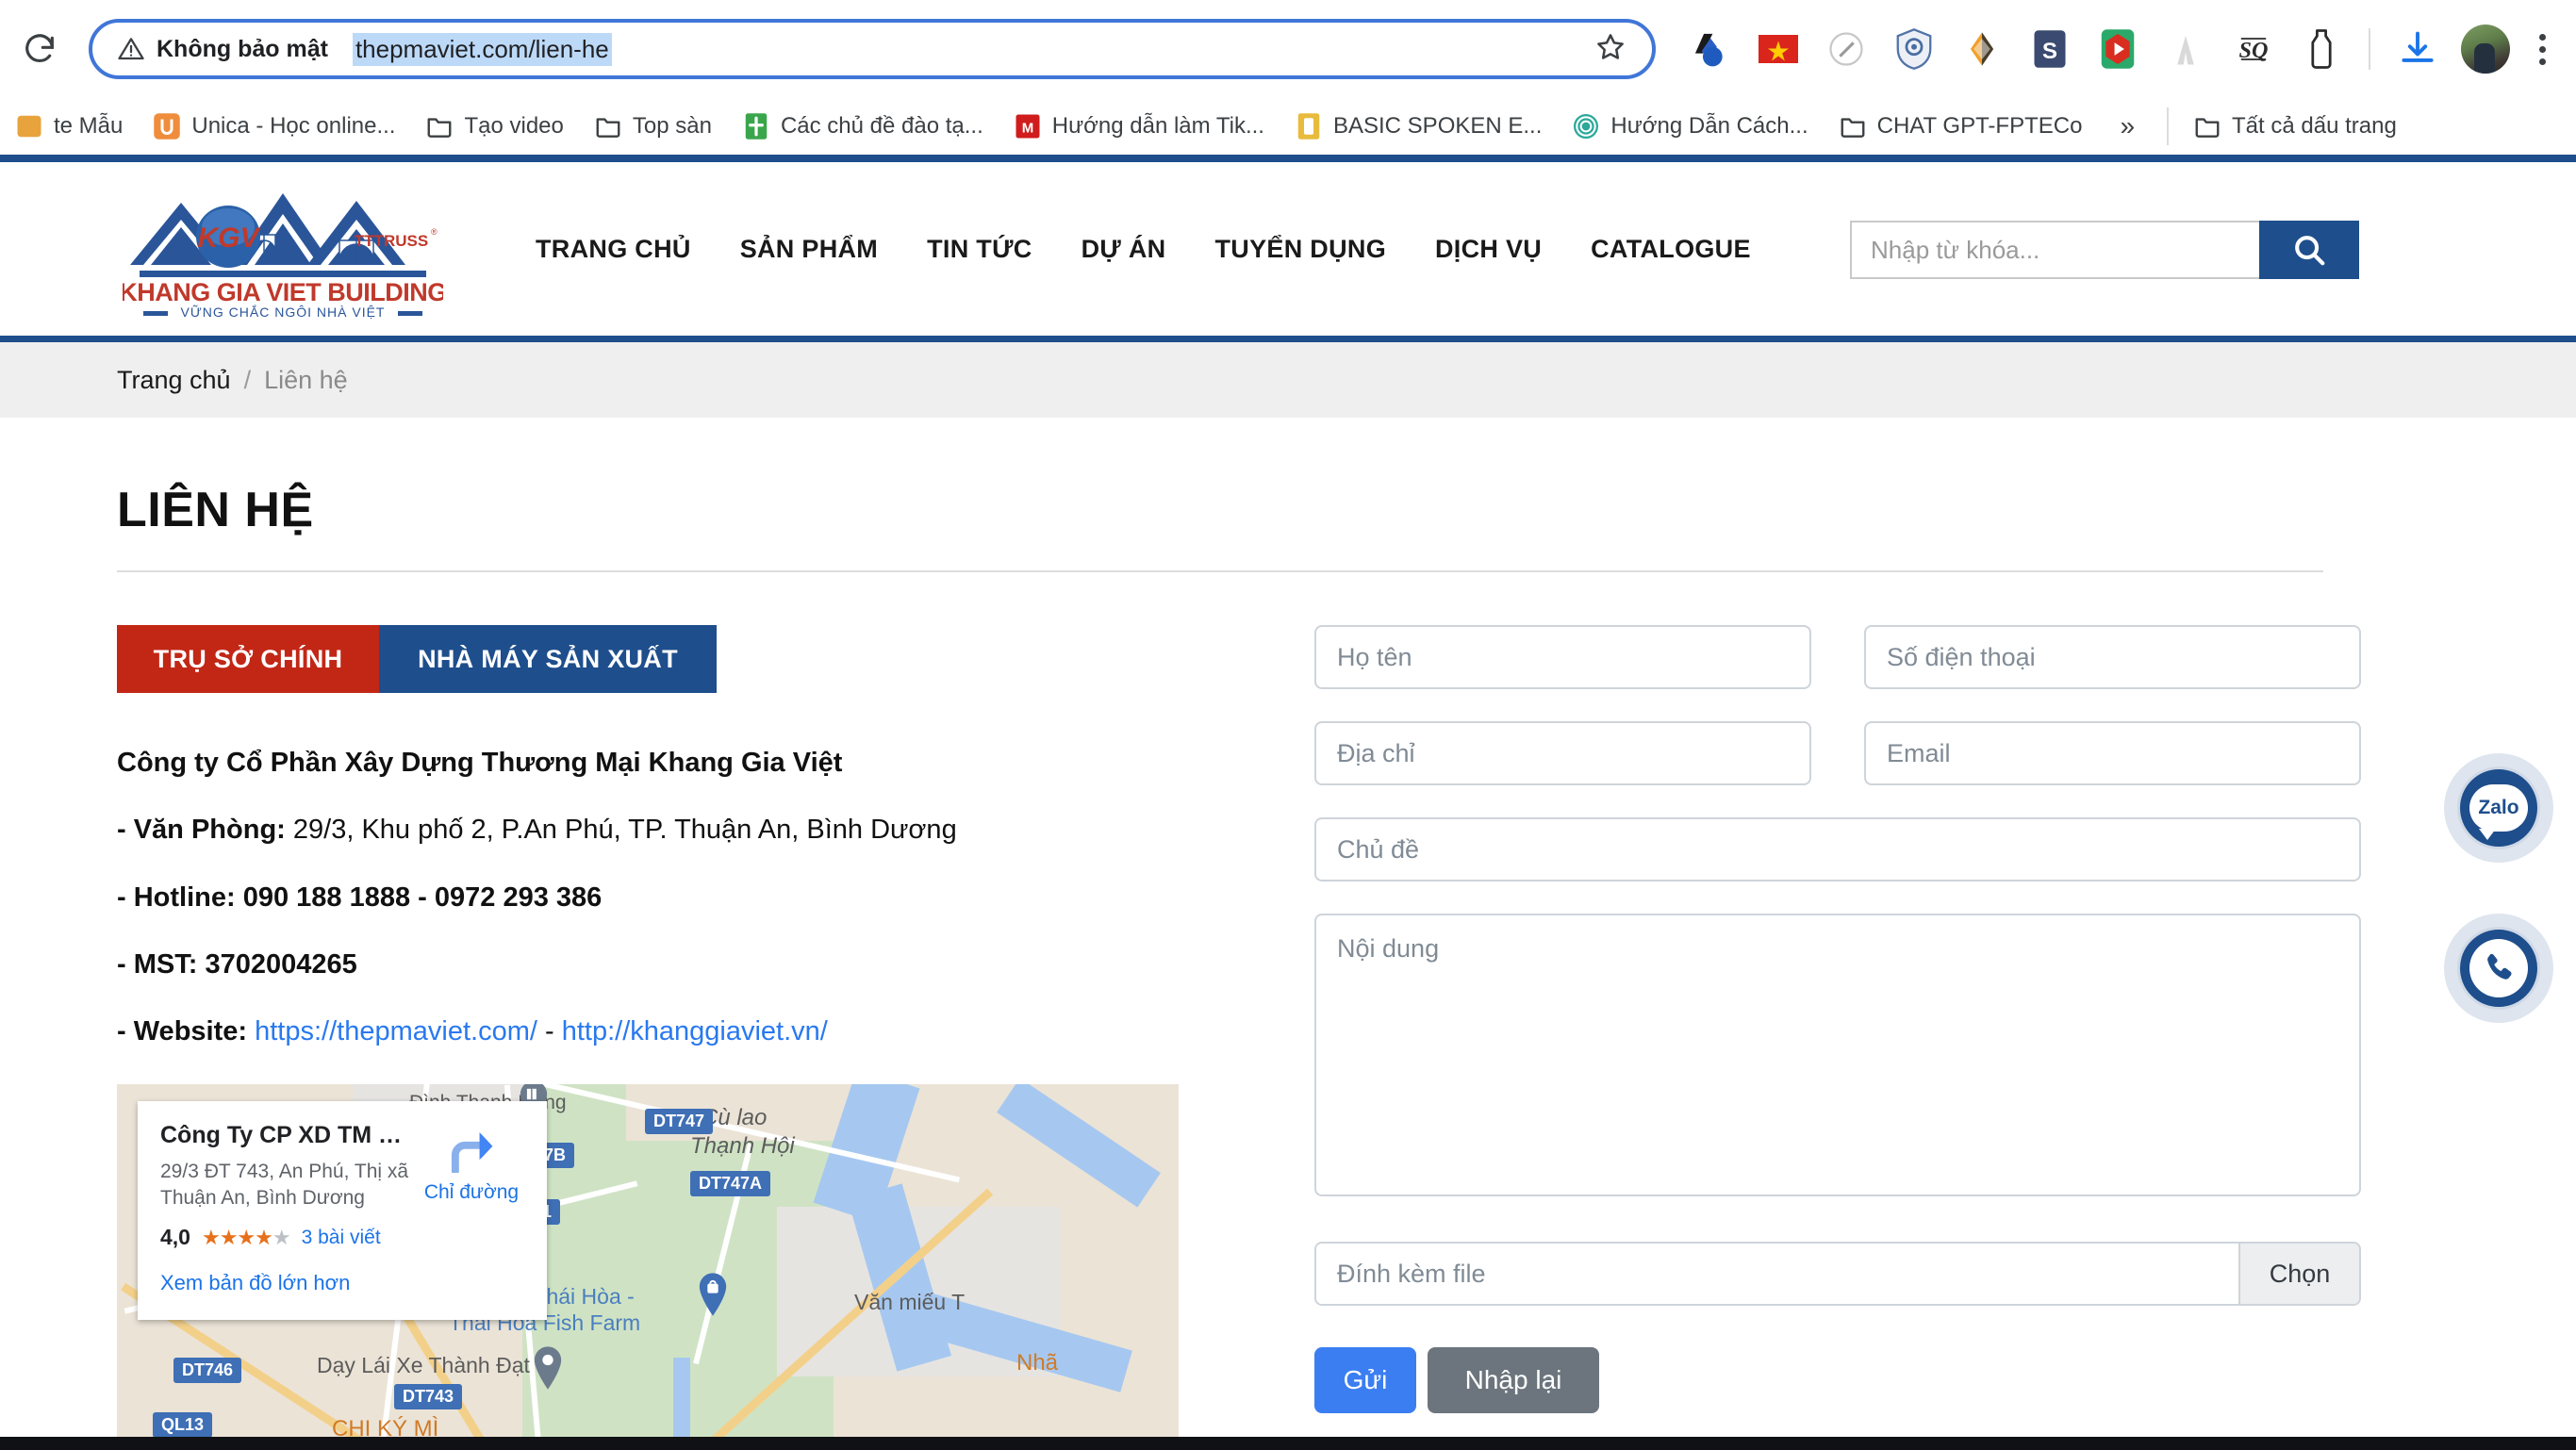 This screenshot has width=2576, height=1450. I want to click on breadcrumb: Trang chủ / Liên hệ, so click(1288, 380).